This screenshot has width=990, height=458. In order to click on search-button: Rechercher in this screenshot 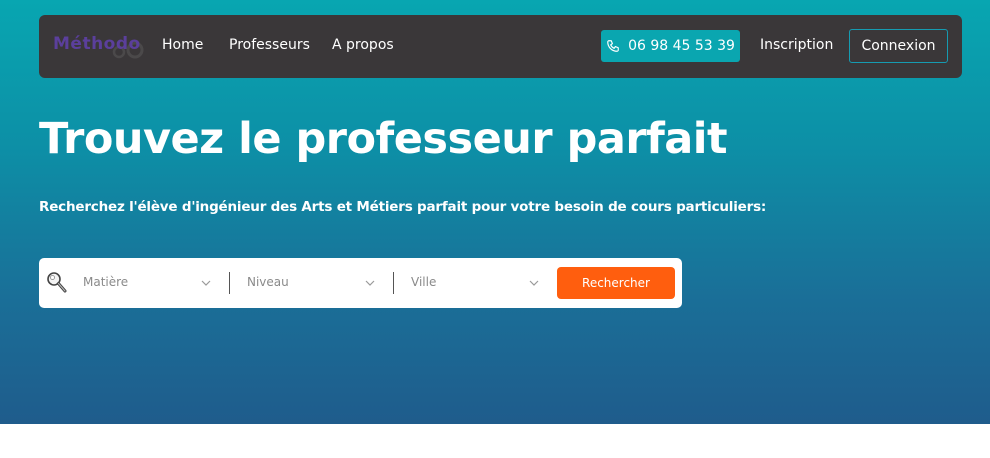, I will do `click(616, 283)`.